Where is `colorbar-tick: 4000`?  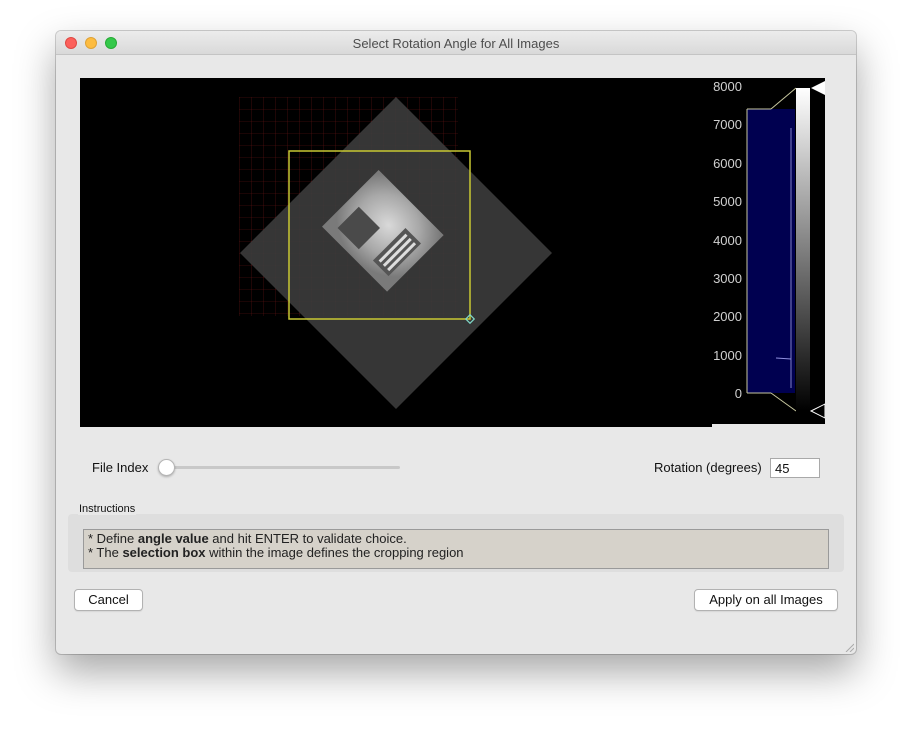 colorbar-tick: 4000 is located at coordinates (727, 240).